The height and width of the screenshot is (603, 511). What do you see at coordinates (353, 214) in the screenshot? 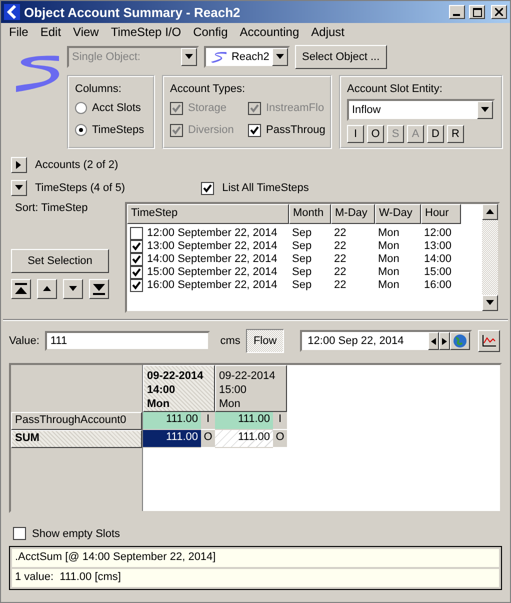
I see `column-header: M-Day` at bounding box center [353, 214].